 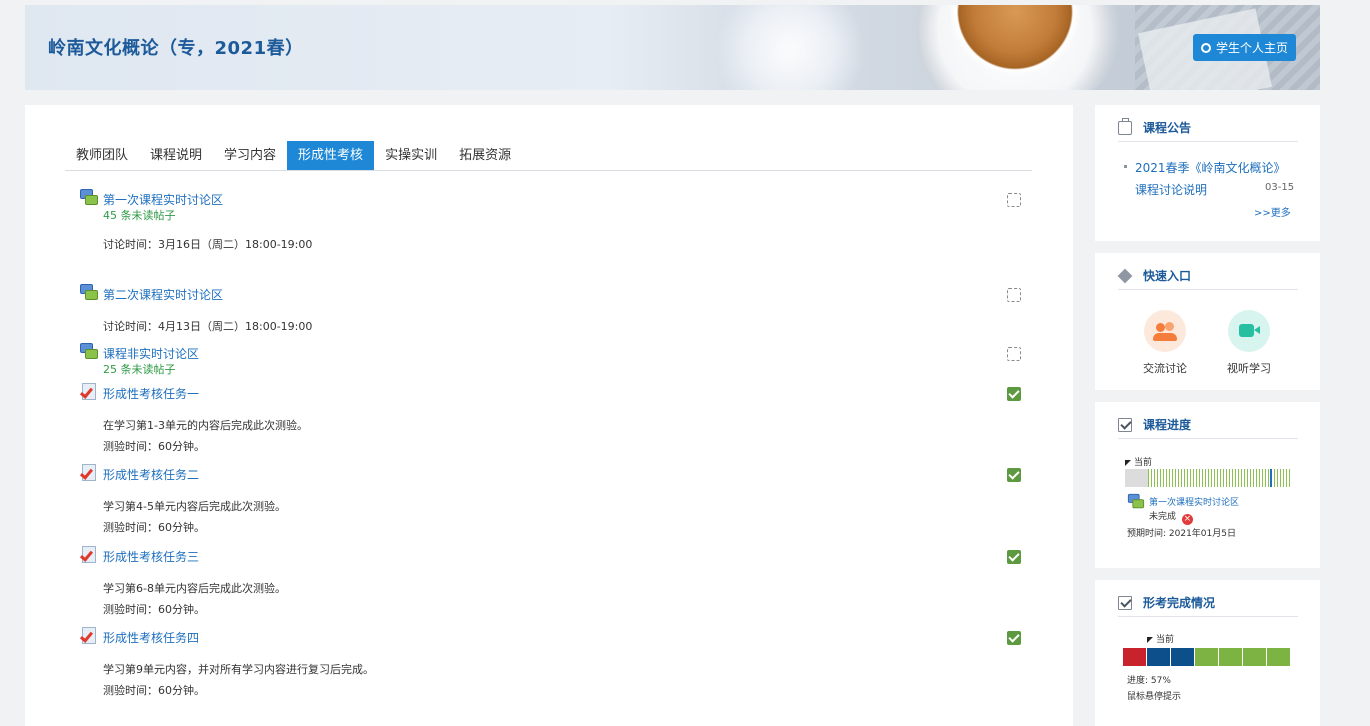 I want to click on status-text: 未完成, so click(x=1163, y=517).